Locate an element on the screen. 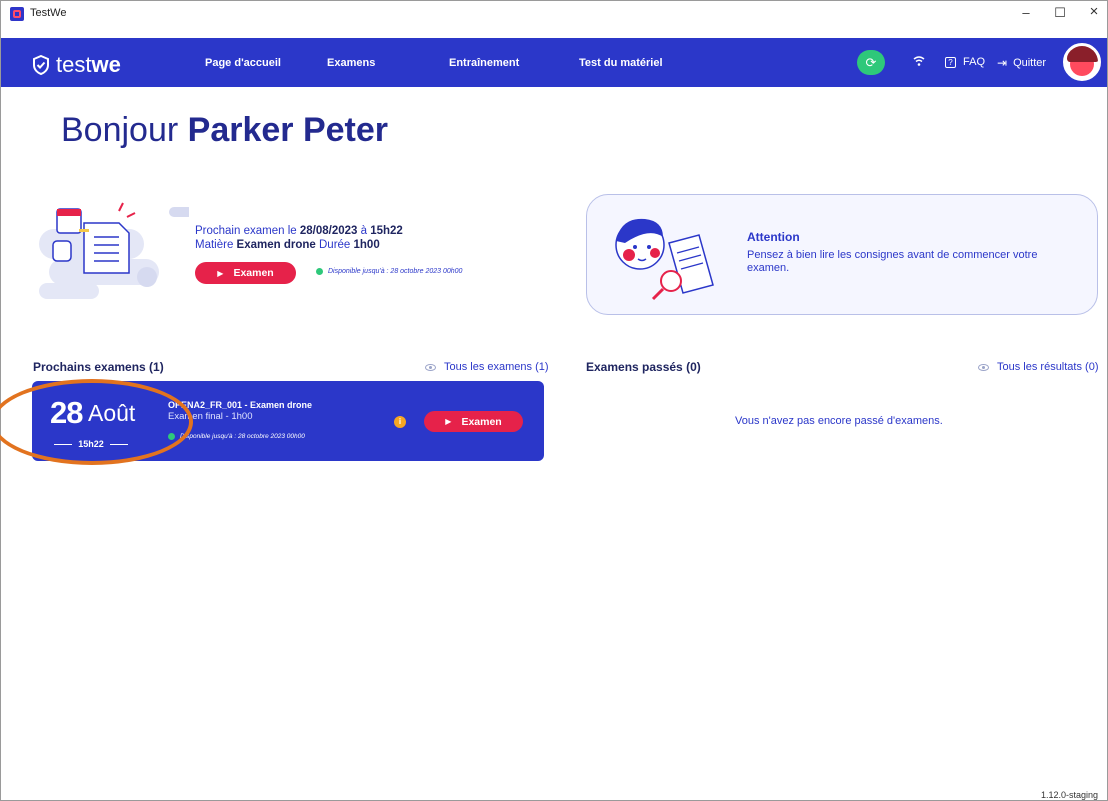 The width and height of the screenshot is (1108, 801). sync-icon: ⟳ is located at coordinates (871, 62).